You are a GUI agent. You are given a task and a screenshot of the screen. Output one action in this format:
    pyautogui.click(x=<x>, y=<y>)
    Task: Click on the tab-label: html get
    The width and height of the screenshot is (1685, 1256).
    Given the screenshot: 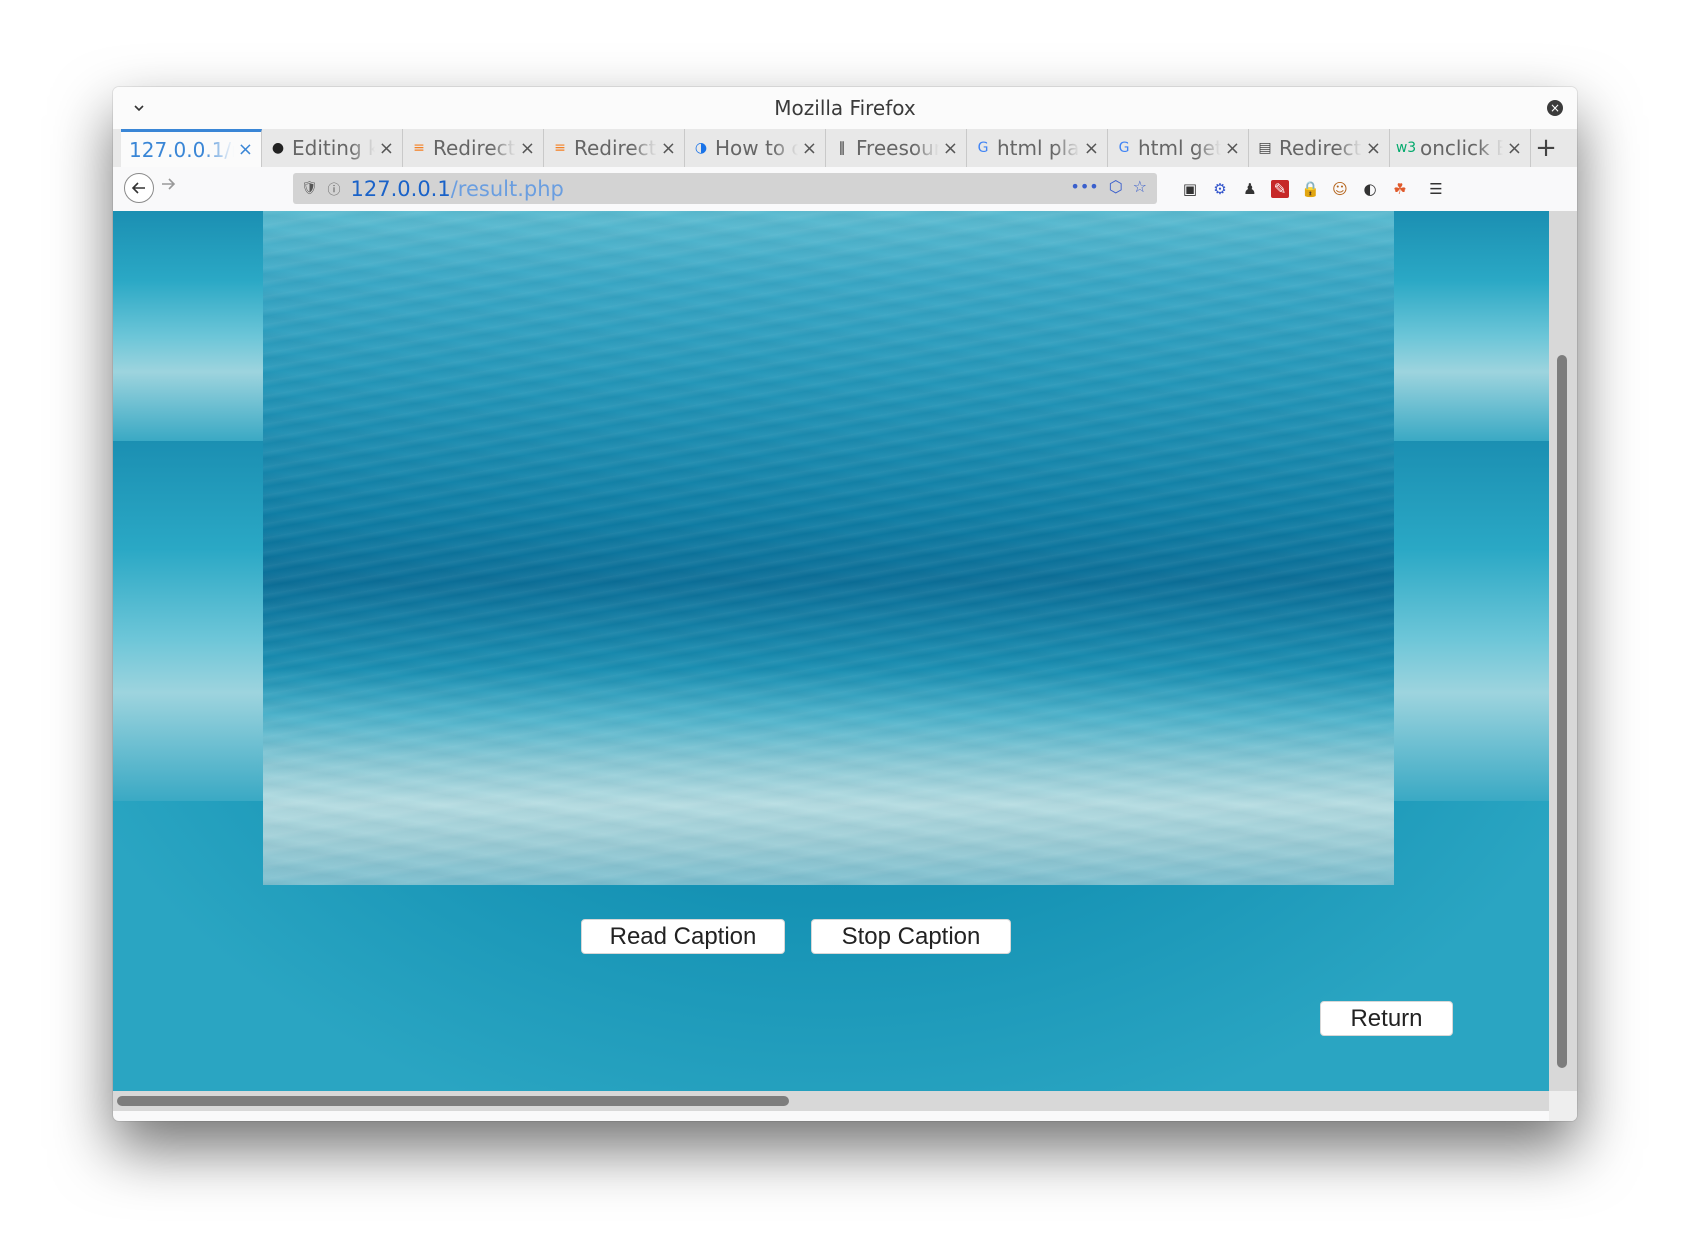 What is the action you would take?
    pyautogui.click(x=1179, y=148)
    